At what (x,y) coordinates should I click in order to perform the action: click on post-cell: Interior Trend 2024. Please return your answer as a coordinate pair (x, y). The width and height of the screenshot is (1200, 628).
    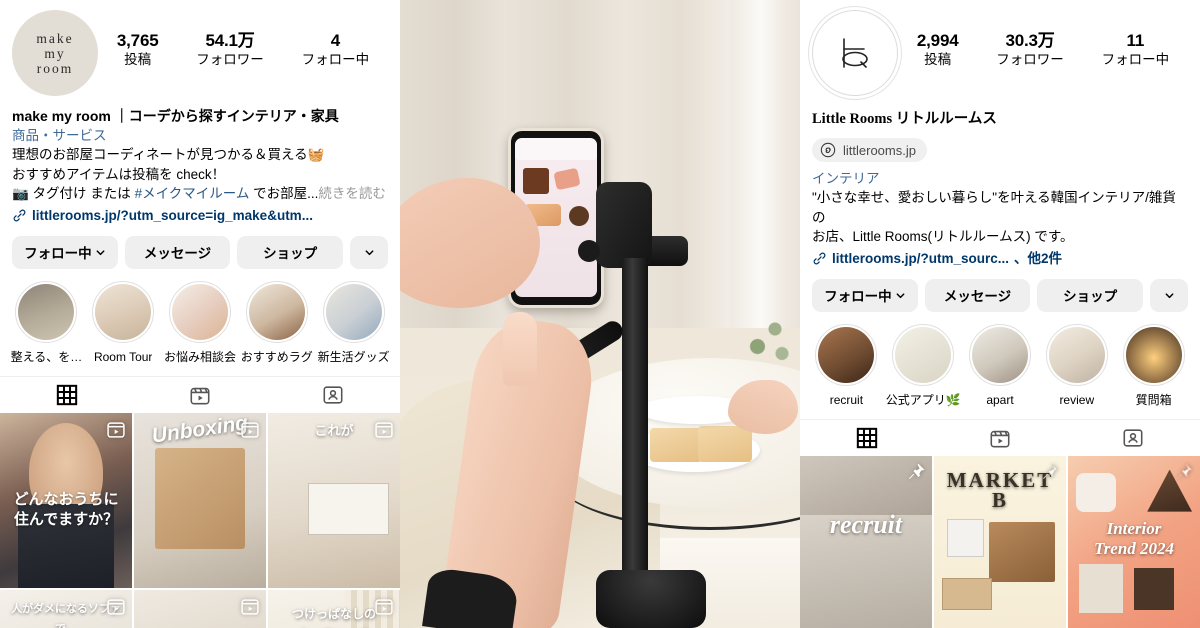
    Looking at the image, I should click on (1134, 541).